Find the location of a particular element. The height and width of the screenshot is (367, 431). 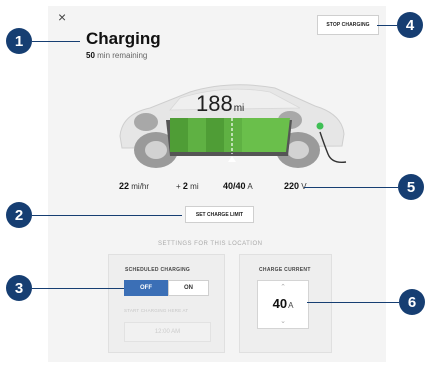

range-added-value: 2 is located at coordinates (185, 186).